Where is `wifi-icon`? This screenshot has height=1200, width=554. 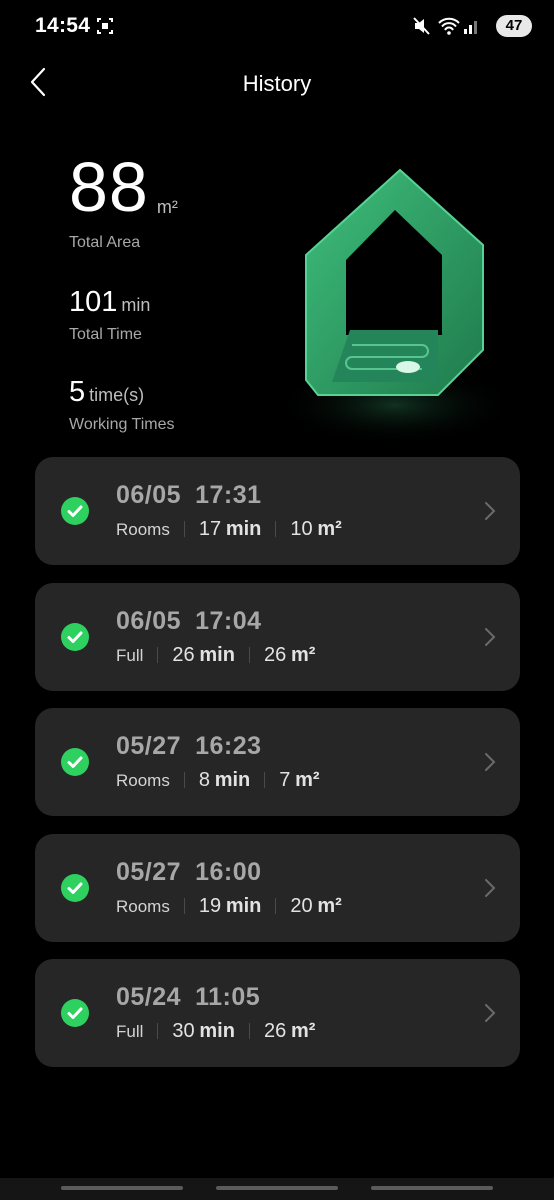
wifi-icon is located at coordinates (449, 28).